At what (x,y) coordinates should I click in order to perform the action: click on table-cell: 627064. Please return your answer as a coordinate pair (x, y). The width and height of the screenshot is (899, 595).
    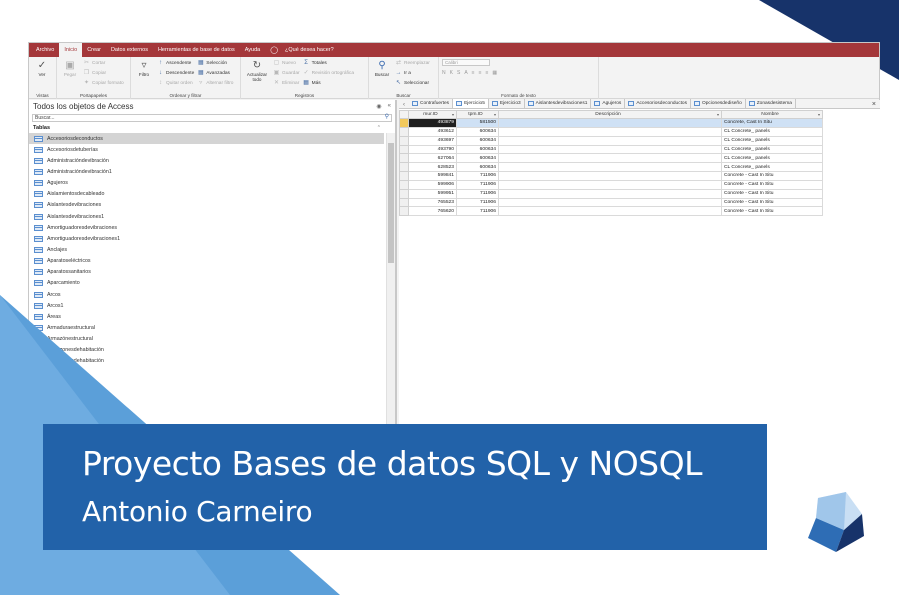
    Looking at the image, I should click on (432, 158).